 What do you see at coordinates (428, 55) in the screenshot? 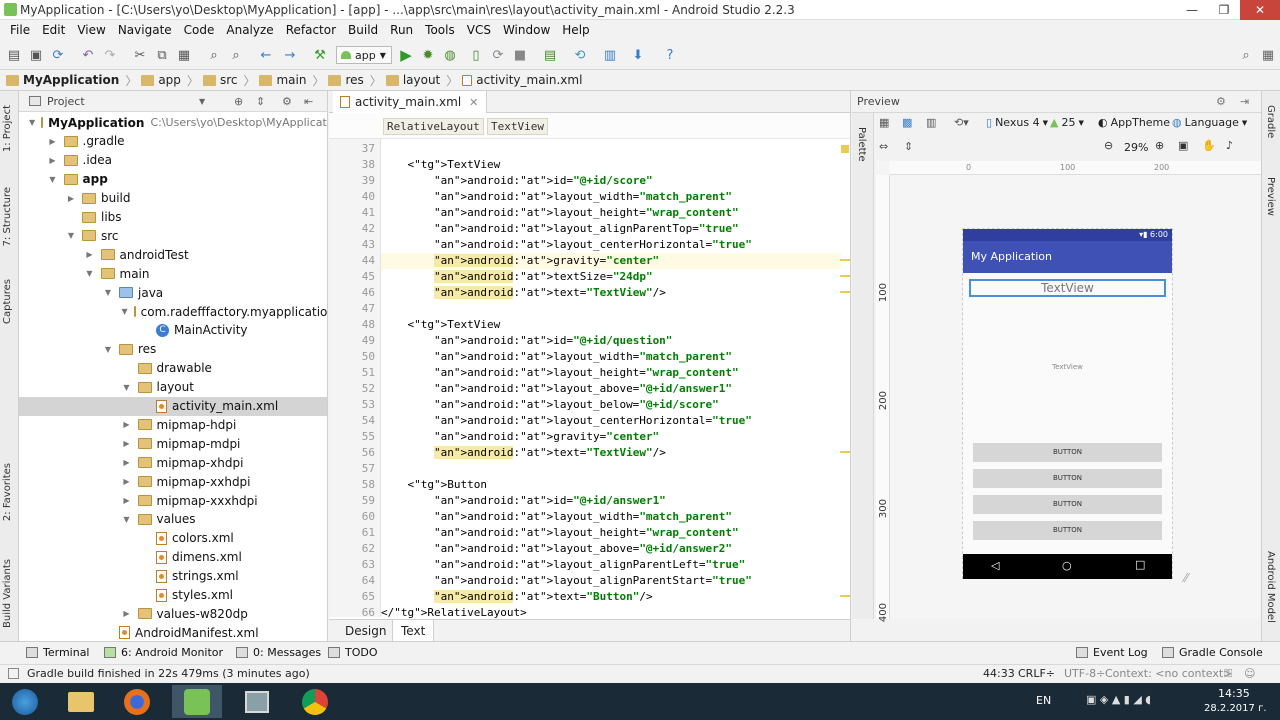
I see `debug-icon: ✹` at bounding box center [428, 55].